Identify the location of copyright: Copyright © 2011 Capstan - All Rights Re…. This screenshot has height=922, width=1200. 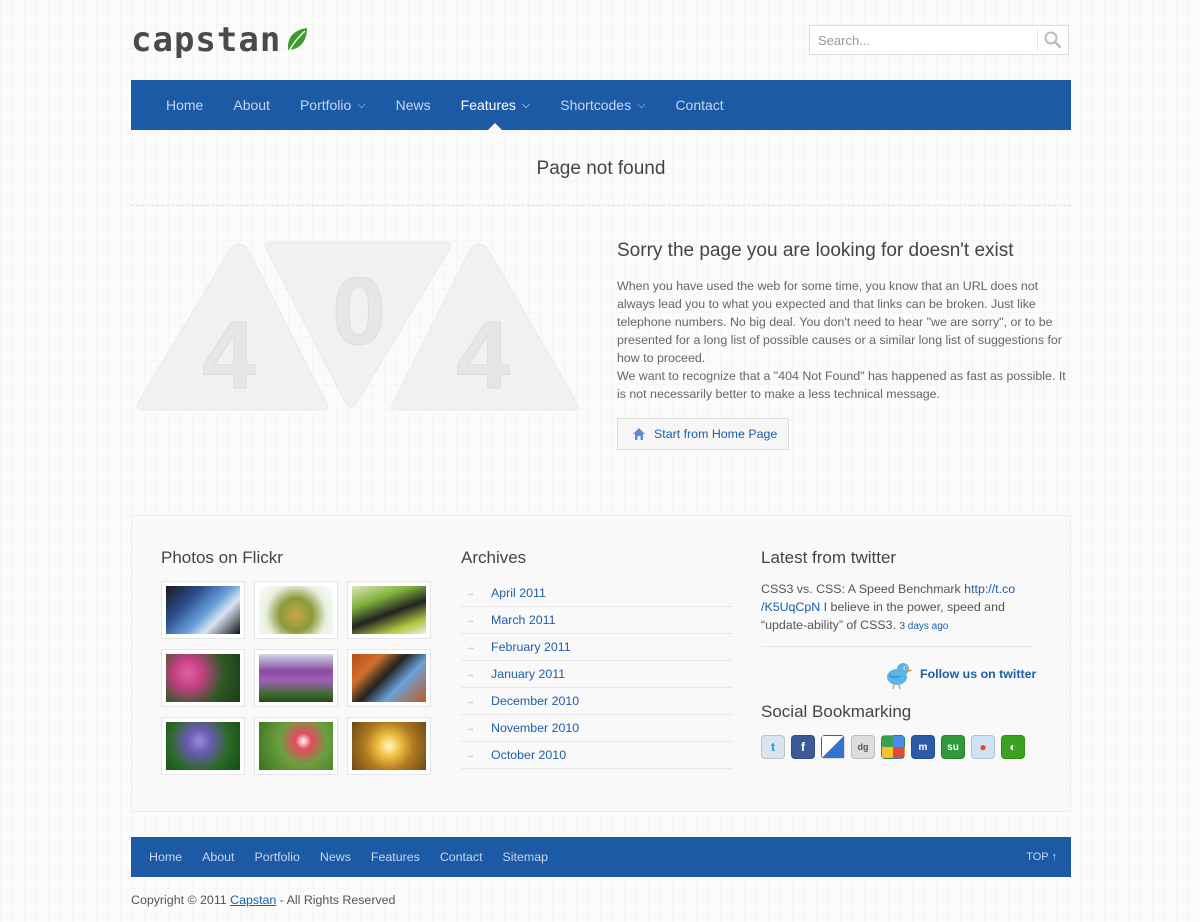
(263, 900).